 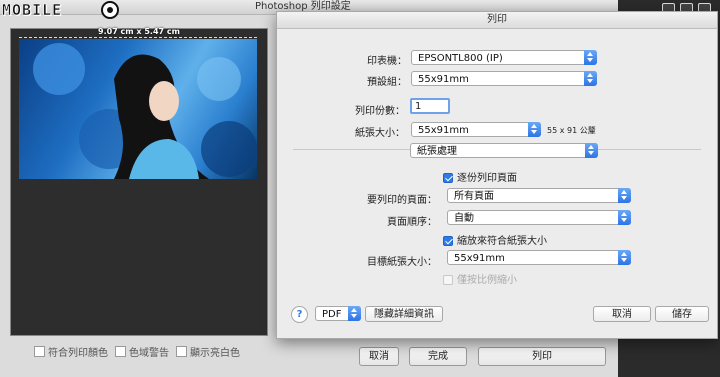 What do you see at coordinates (539, 217) in the screenshot?
I see `page-order-select: 自動` at bounding box center [539, 217].